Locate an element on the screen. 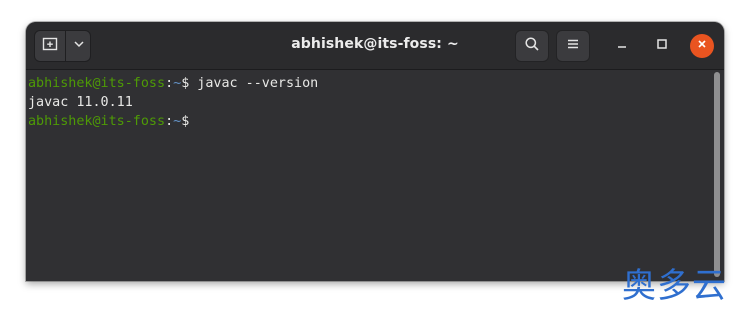 The width and height of the screenshot is (750, 310). minimize-button is located at coordinates (622, 46).